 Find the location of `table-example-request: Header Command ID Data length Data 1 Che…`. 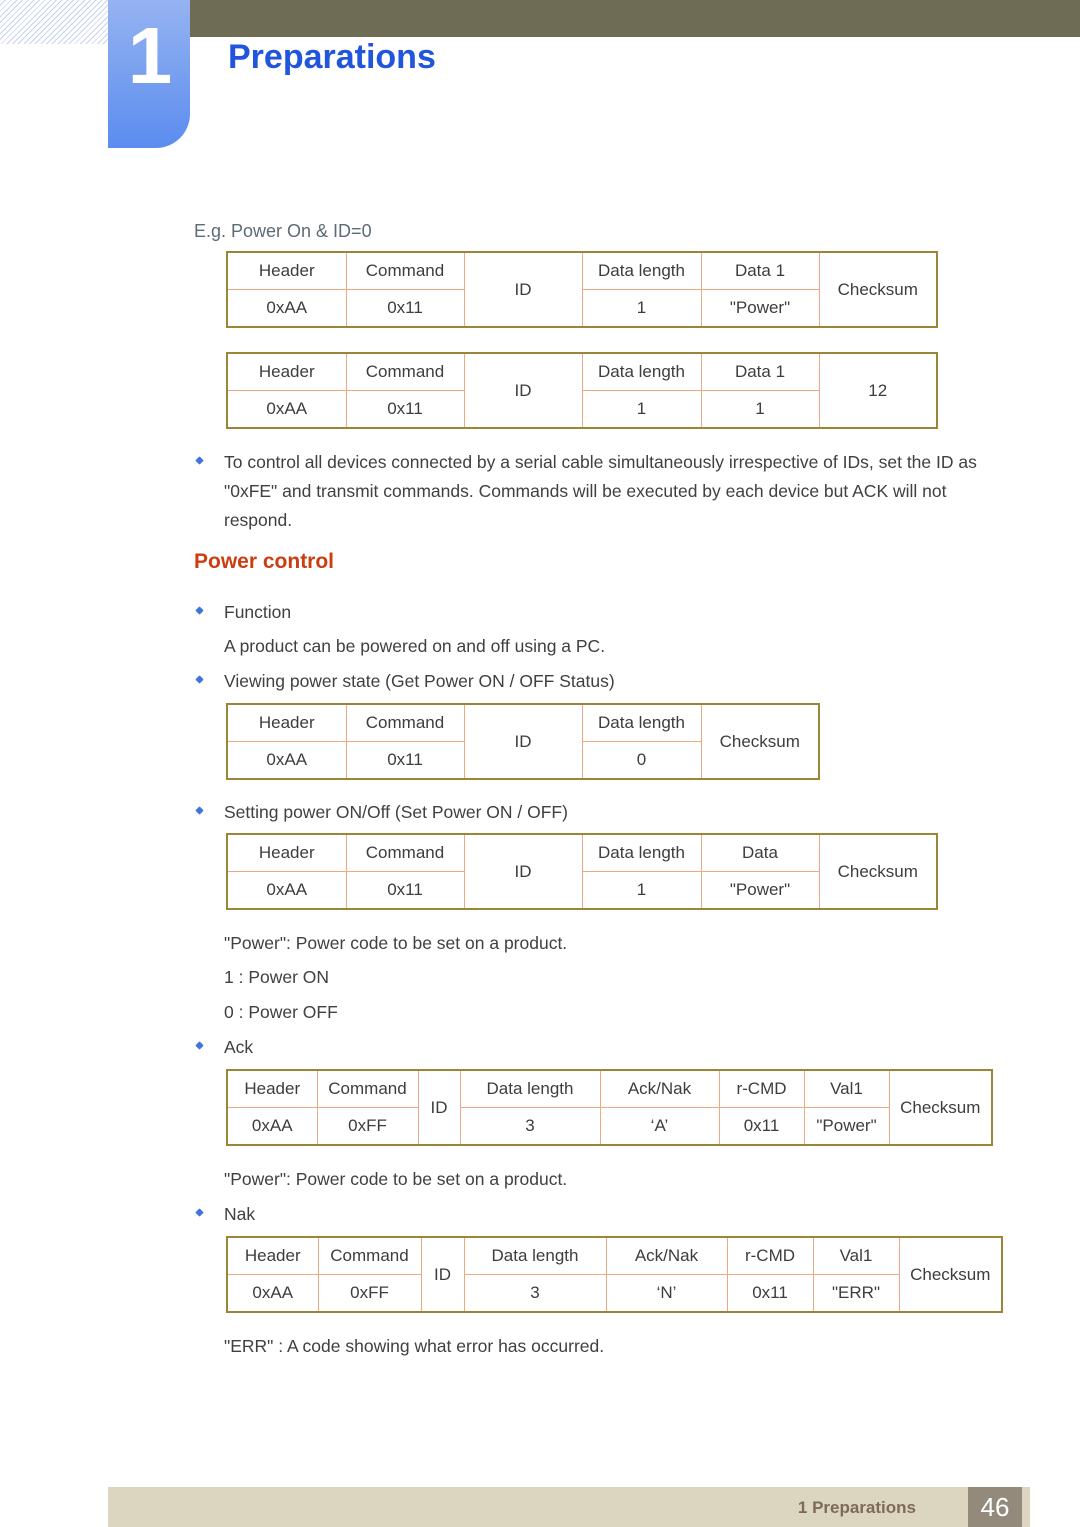

table-example-request: Header Command ID Data length Data 1 Che… is located at coordinates (582, 289).